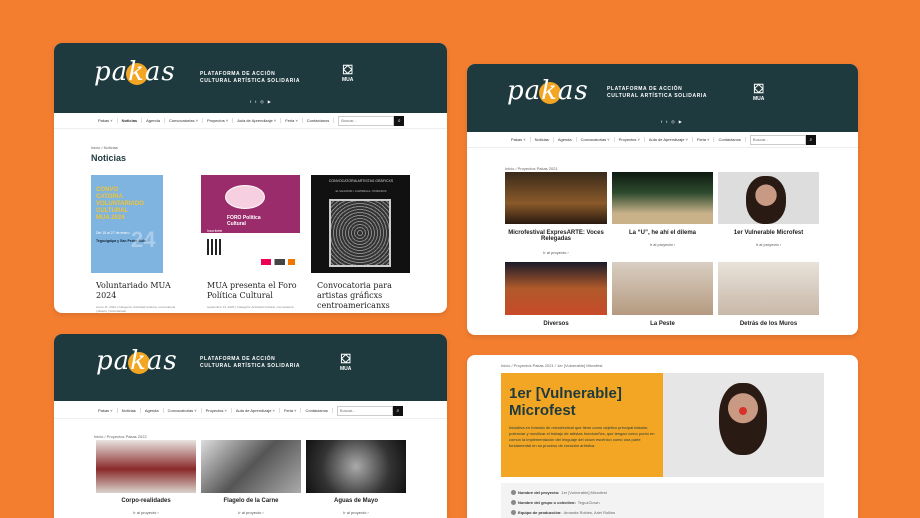  What do you see at coordinates (109, 158) in the screenshot?
I see `page-title: Noticias` at bounding box center [109, 158].